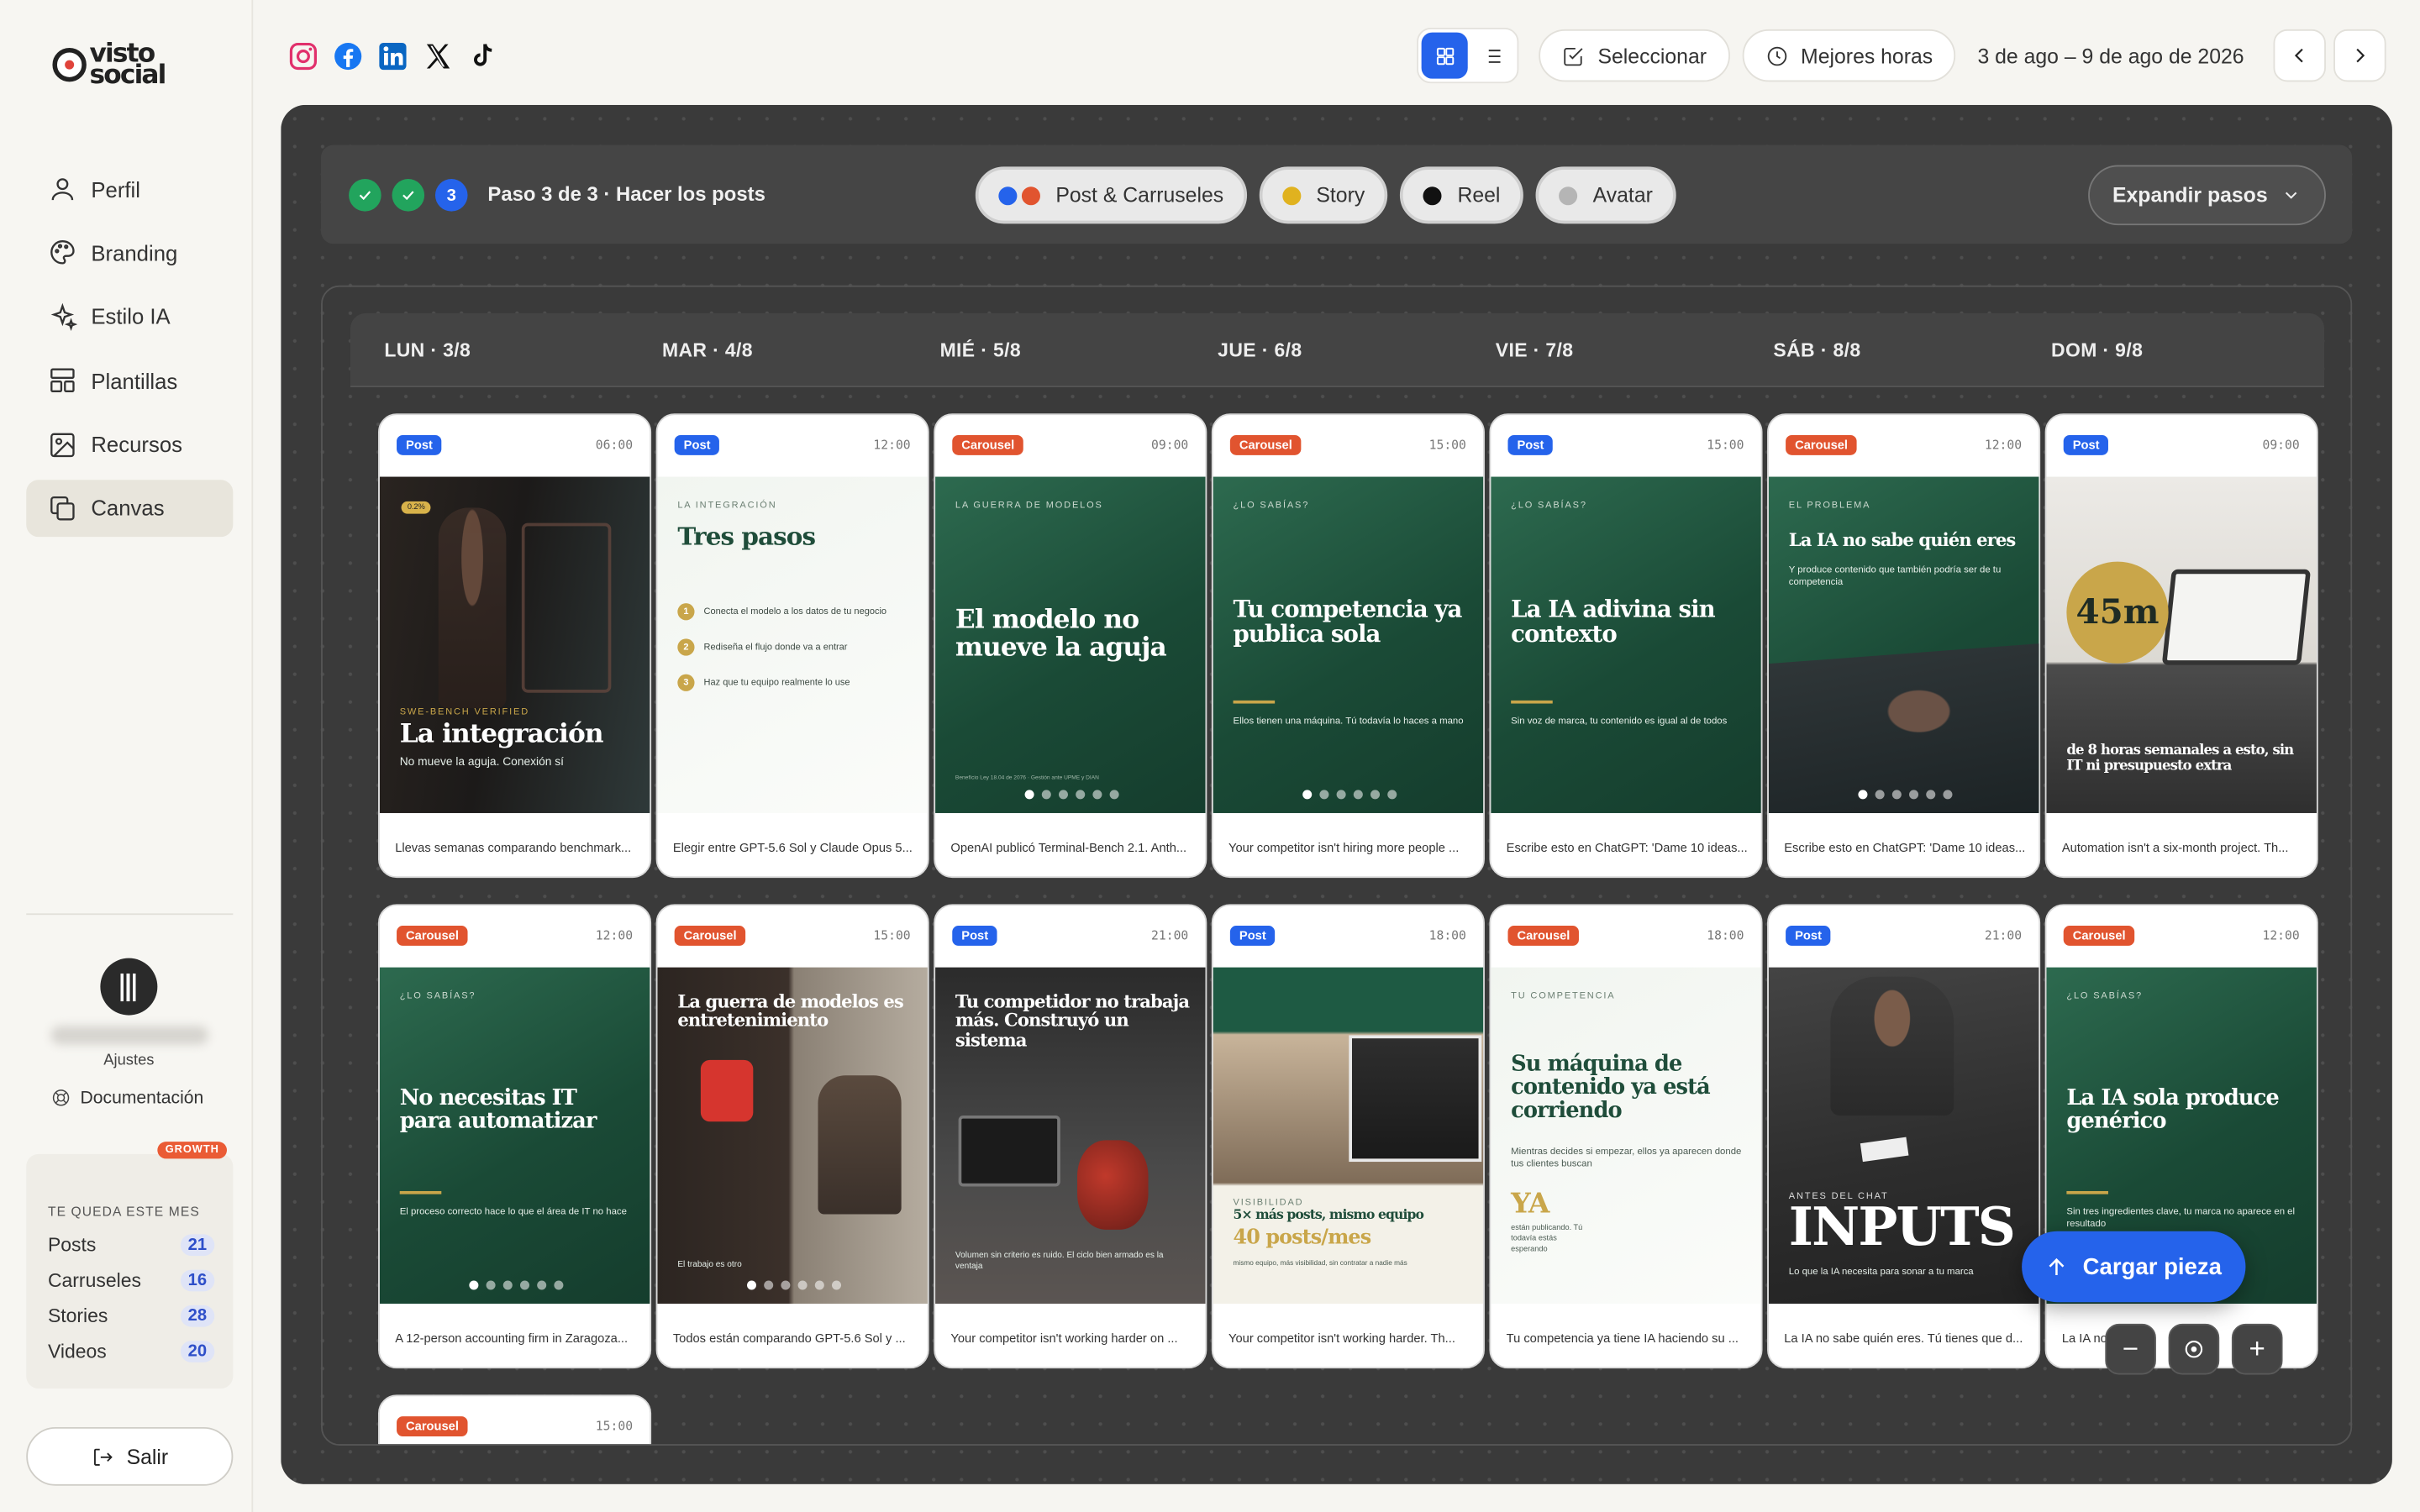 The width and height of the screenshot is (2420, 1512). Describe the element at coordinates (130, 1456) in the screenshot. I see `logout-button: Salir` at that location.